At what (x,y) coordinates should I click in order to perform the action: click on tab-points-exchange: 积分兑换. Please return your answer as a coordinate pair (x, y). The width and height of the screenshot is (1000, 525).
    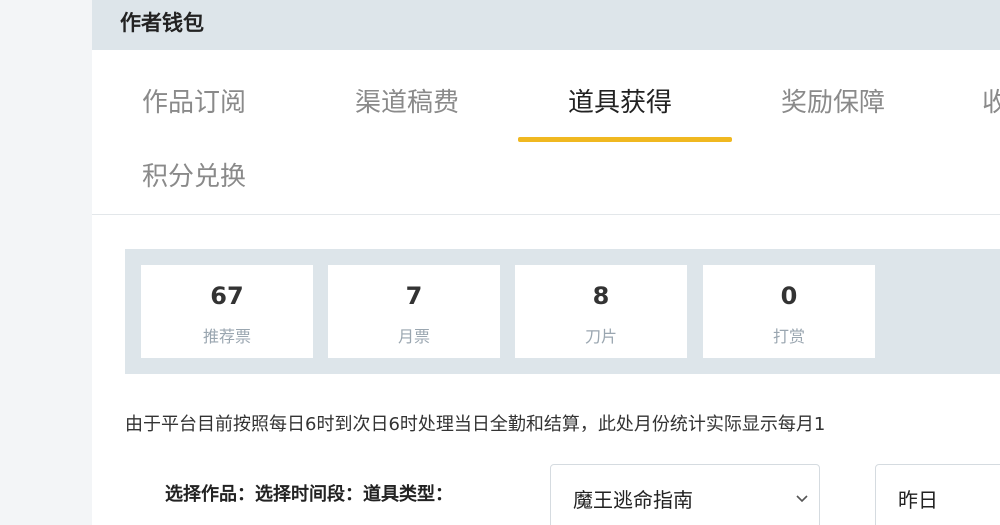
    Looking at the image, I should click on (194, 174).